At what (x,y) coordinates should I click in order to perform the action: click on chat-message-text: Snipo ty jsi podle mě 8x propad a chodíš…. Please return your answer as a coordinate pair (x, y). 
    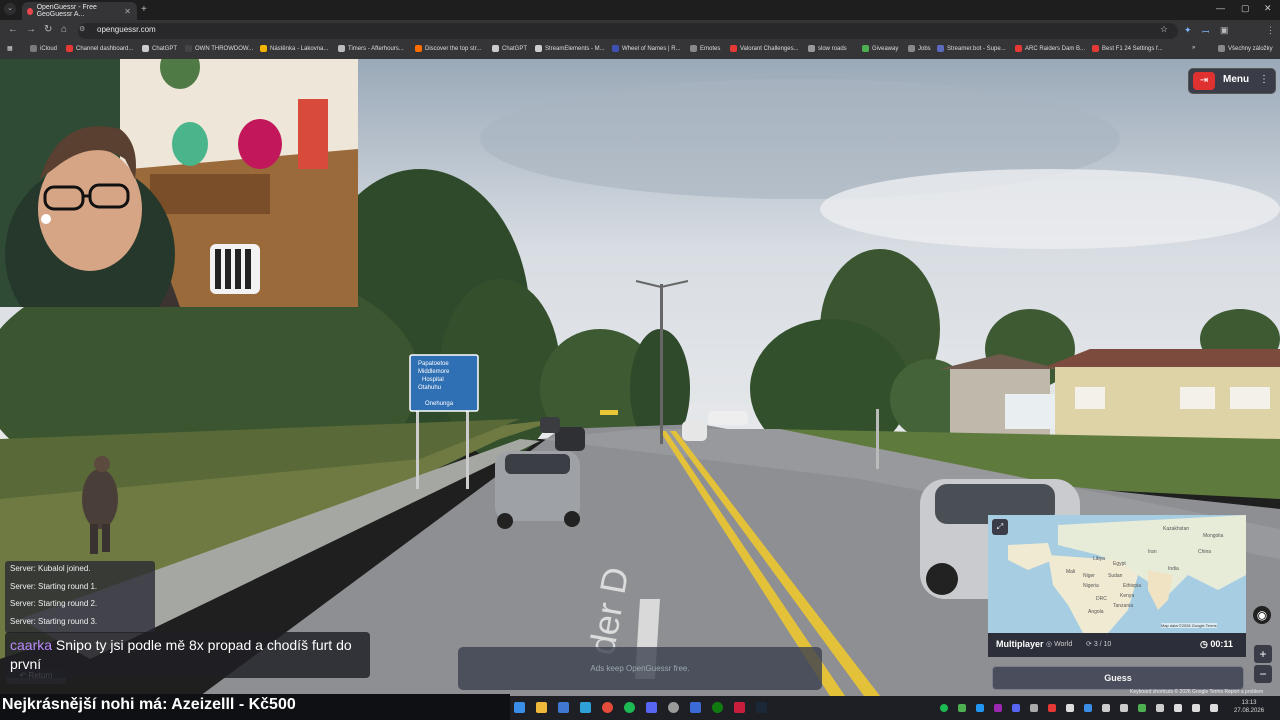
    Looking at the image, I should click on (181, 654).